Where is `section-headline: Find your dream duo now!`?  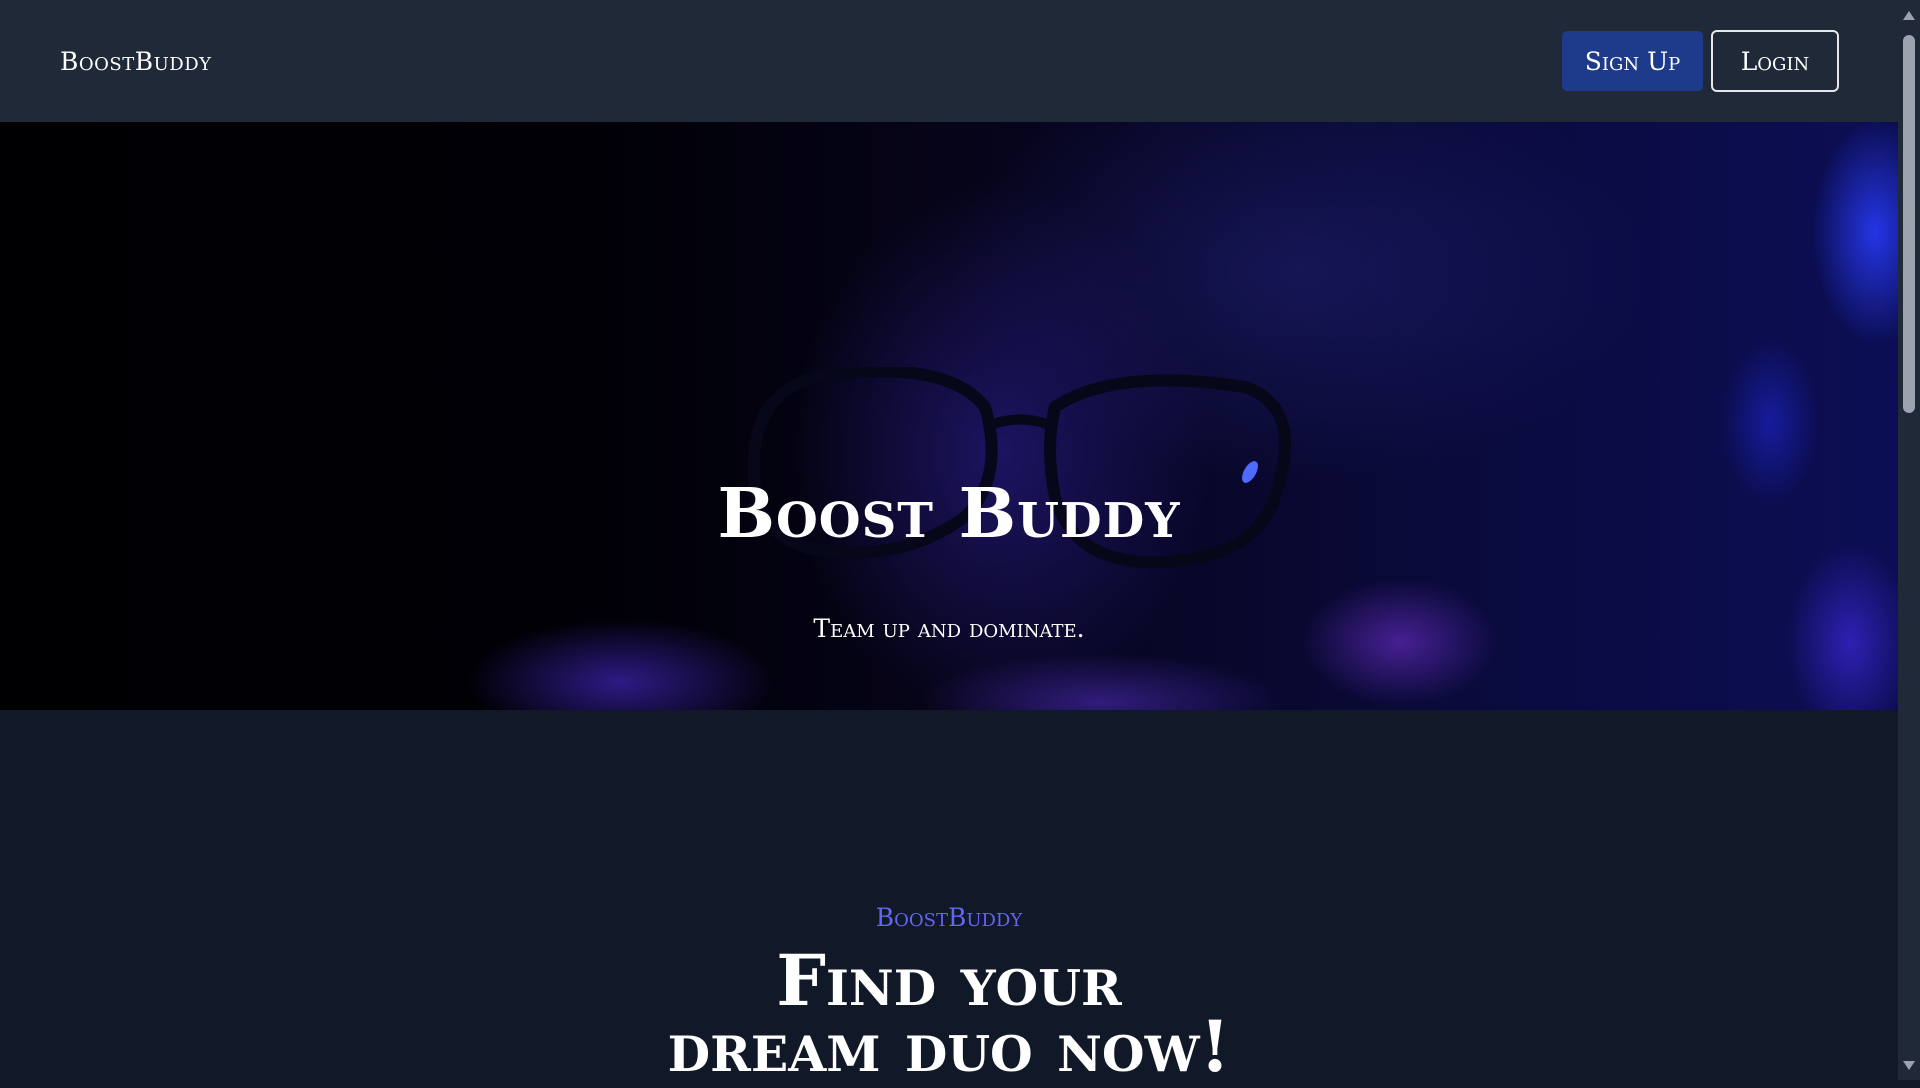 section-headline: Find your dream duo now! is located at coordinates (949, 1014).